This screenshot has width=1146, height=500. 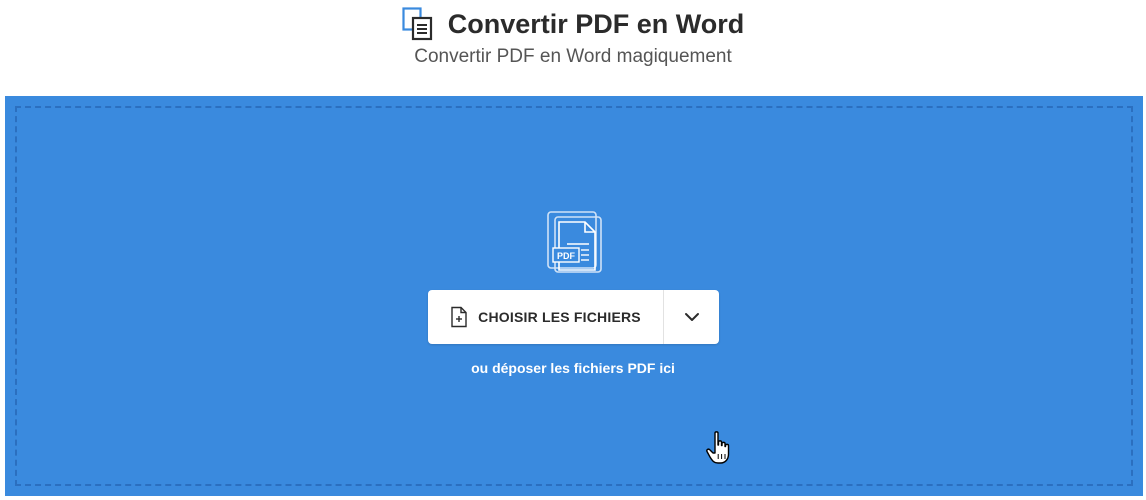 I want to click on title-row: Convertir PDF en Word, so click(x=573, y=24).